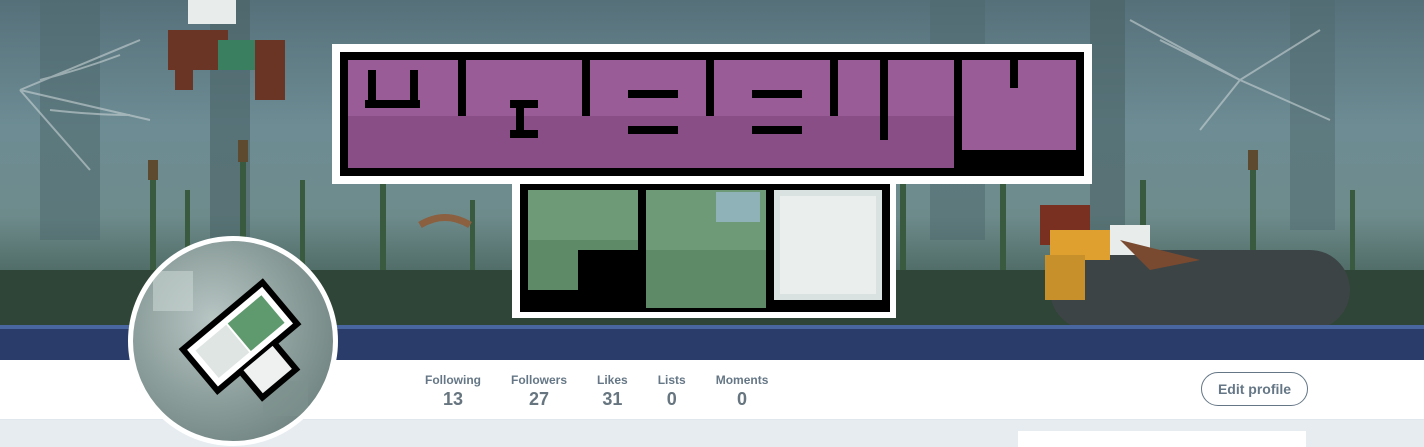  I want to click on stat-label: Following, so click(453, 380).